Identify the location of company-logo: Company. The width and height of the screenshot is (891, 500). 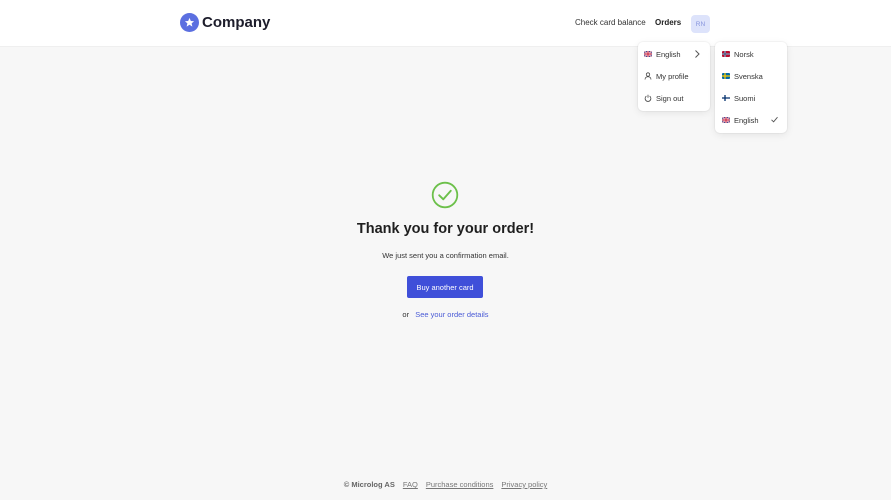
(225, 22).